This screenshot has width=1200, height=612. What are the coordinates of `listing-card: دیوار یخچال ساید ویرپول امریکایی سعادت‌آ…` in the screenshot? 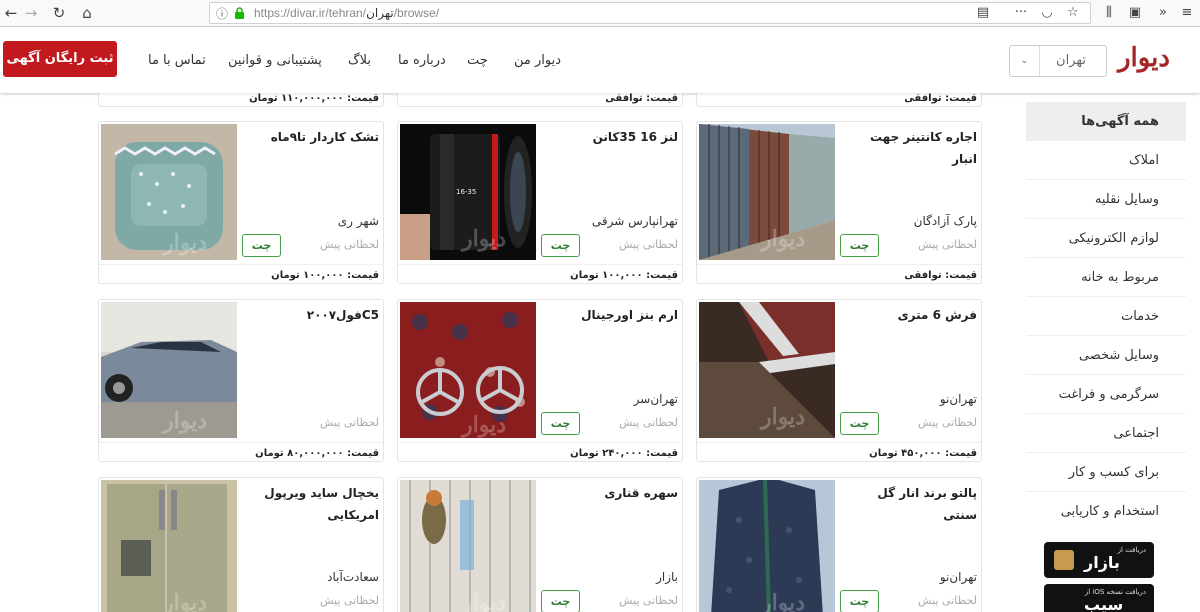 It's located at (241, 544).